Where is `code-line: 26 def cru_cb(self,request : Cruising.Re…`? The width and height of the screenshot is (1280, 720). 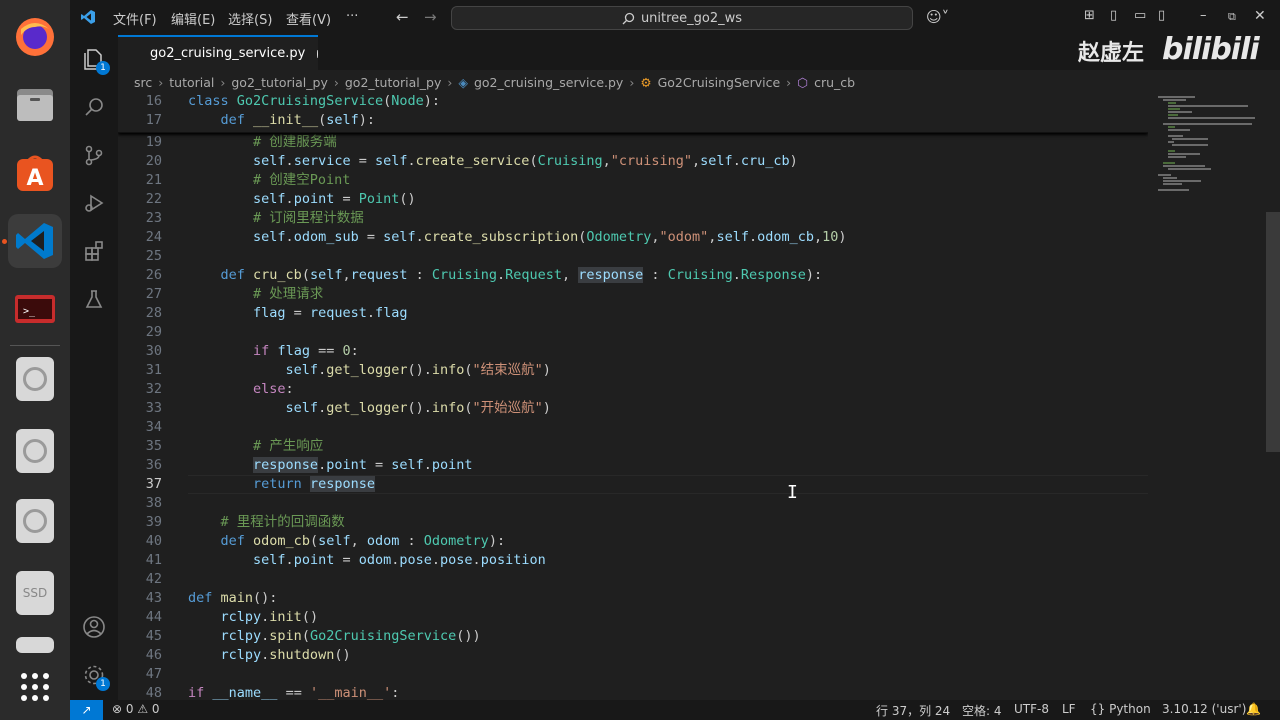
code-line: 26 def cru_cb(self,request : Cruising.Re… is located at coordinates (633, 275).